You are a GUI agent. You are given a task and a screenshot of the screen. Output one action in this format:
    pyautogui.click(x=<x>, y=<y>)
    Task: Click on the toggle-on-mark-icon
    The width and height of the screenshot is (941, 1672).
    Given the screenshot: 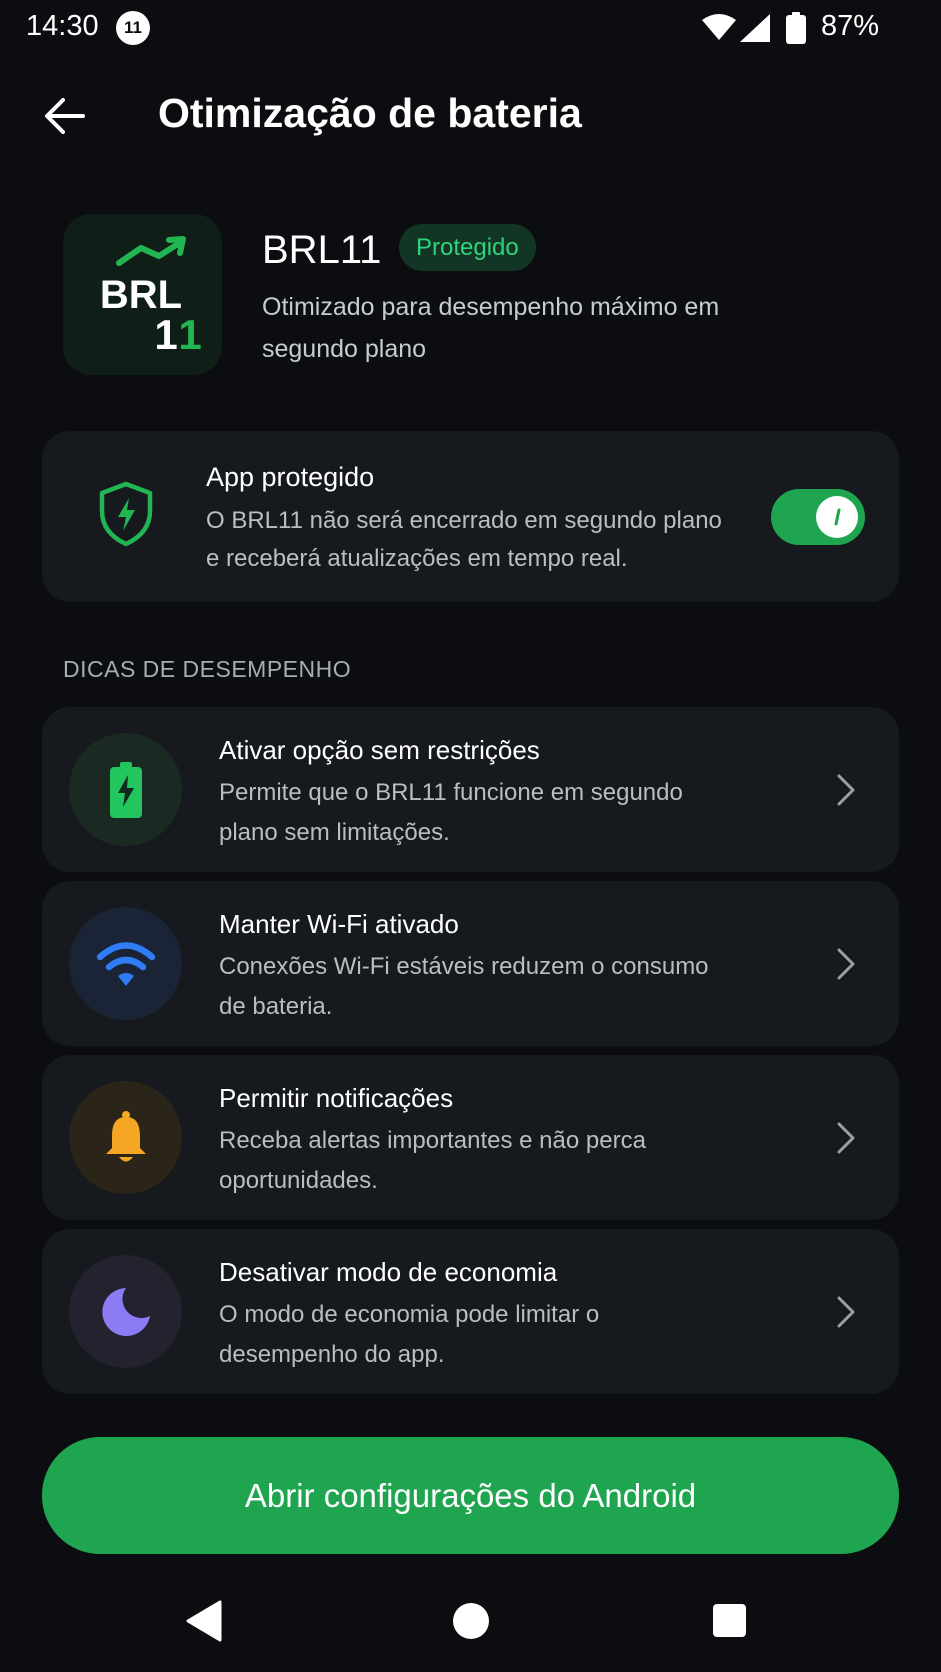 What is the action you would take?
    pyautogui.click(x=837, y=517)
    